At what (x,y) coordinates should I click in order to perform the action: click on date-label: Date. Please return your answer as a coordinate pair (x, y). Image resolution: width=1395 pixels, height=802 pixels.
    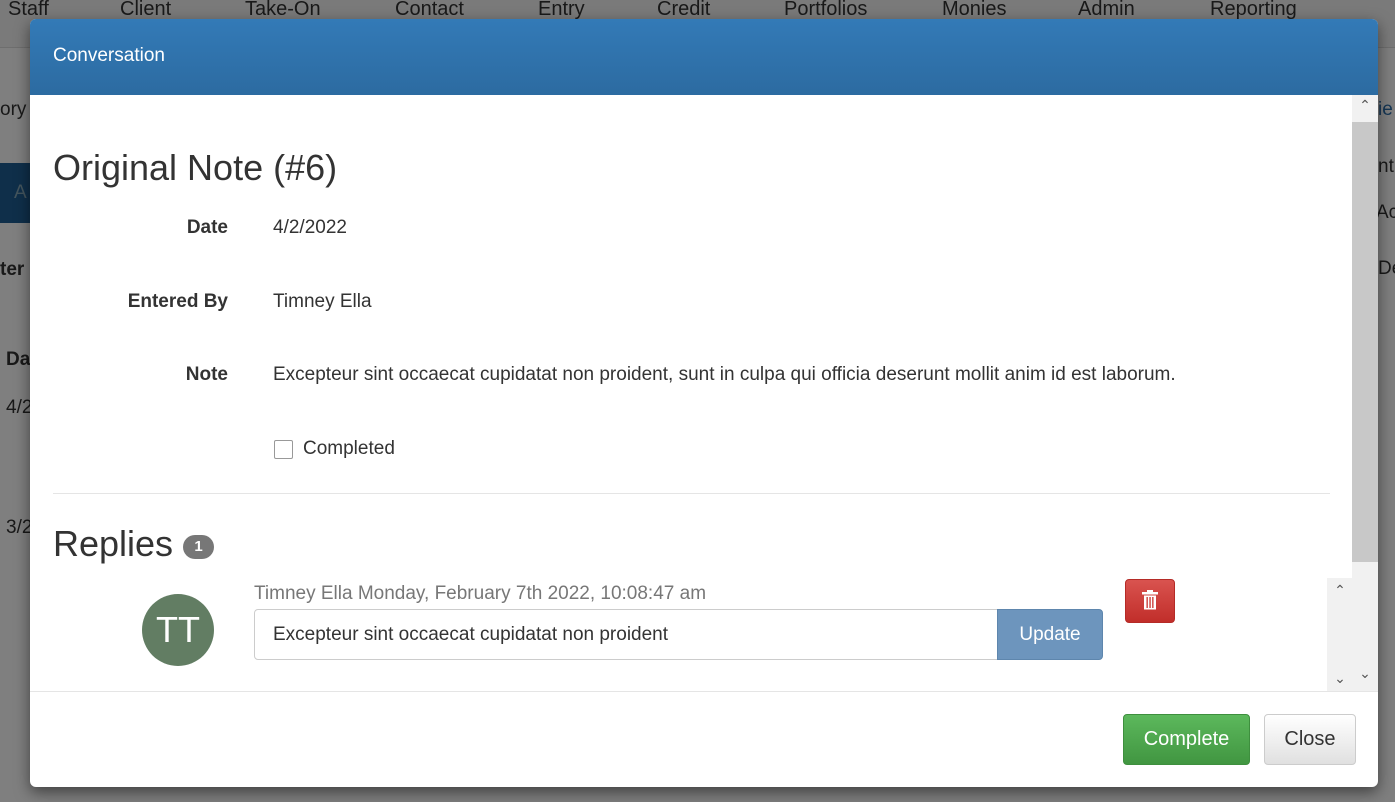
    Looking at the image, I should click on (207, 227).